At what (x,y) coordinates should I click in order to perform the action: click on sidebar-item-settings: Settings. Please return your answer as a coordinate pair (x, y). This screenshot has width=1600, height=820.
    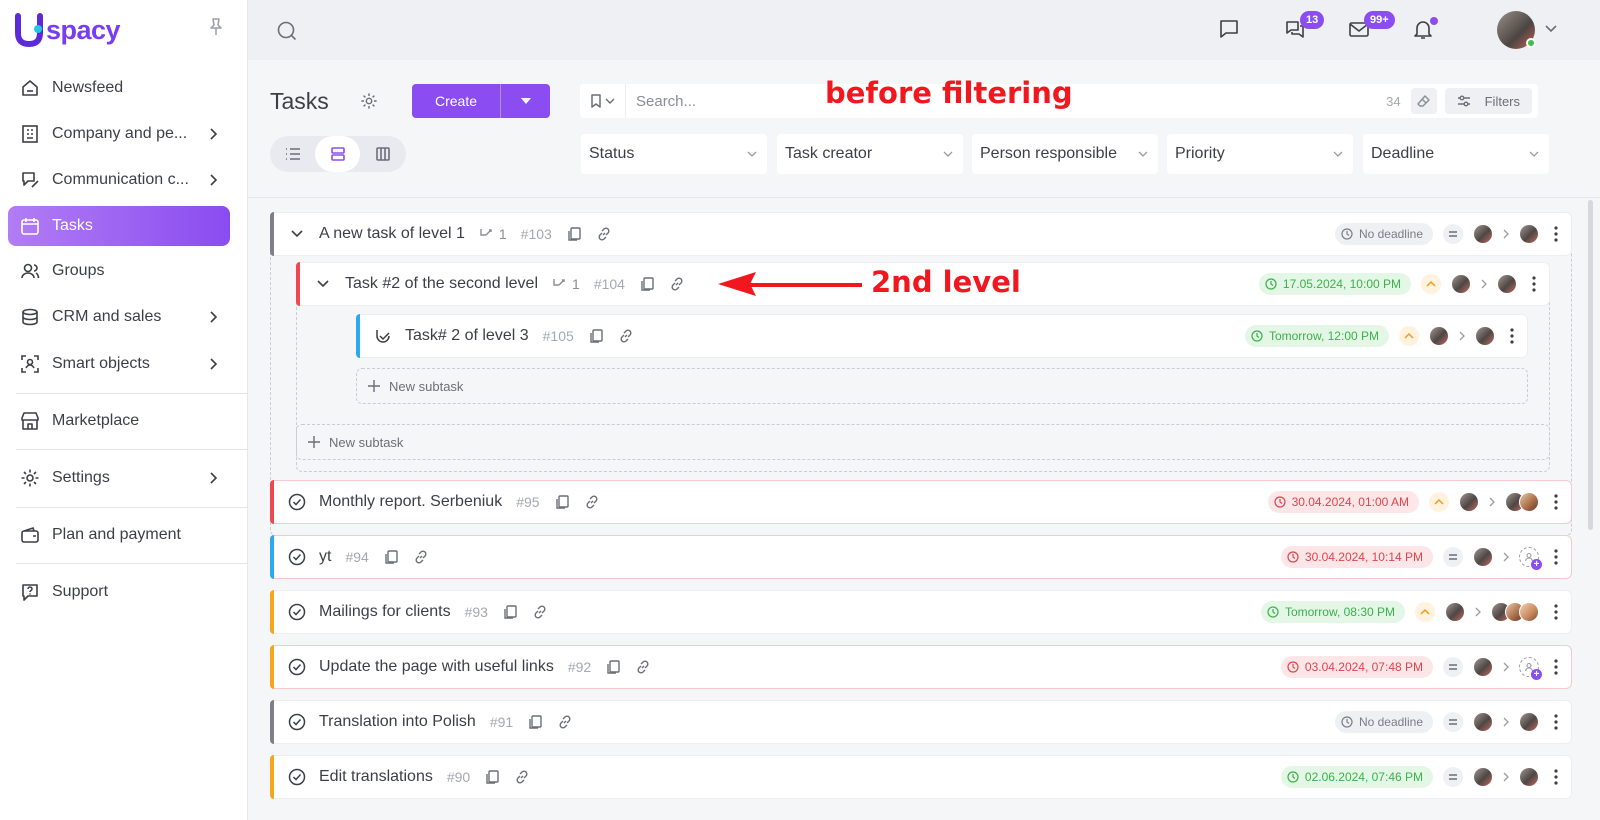
    Looking at the image, I should click on (119, 478).